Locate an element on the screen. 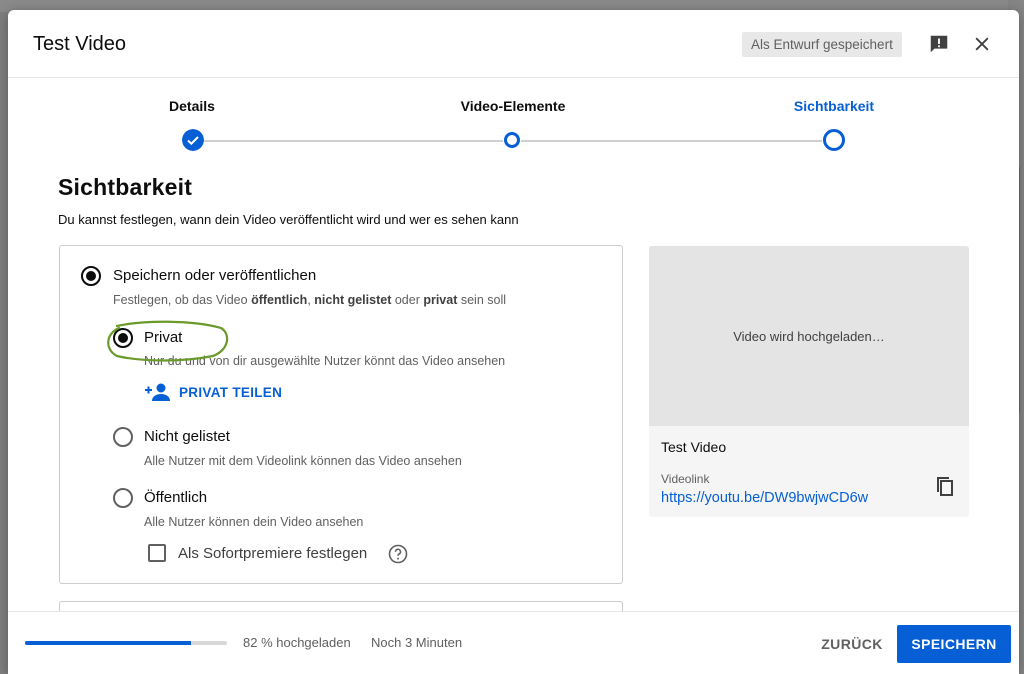  dialog-title: Test Video is located at coordinates (80, 44).